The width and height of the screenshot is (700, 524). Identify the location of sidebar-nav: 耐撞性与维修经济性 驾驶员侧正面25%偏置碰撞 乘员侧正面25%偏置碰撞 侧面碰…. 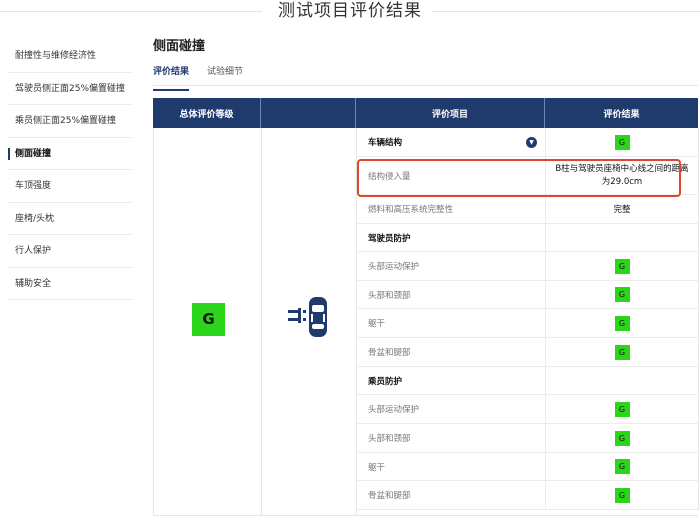
(70, 170).